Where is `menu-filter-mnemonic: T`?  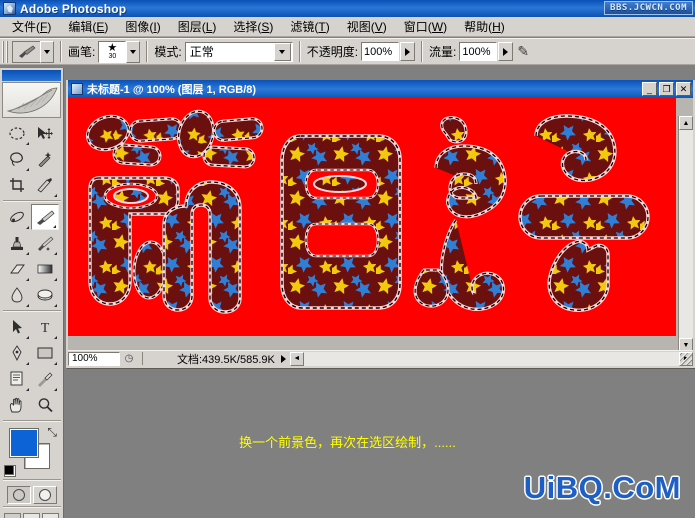 menu-filter-mnemonic: T is located at coordinates (322, 27).